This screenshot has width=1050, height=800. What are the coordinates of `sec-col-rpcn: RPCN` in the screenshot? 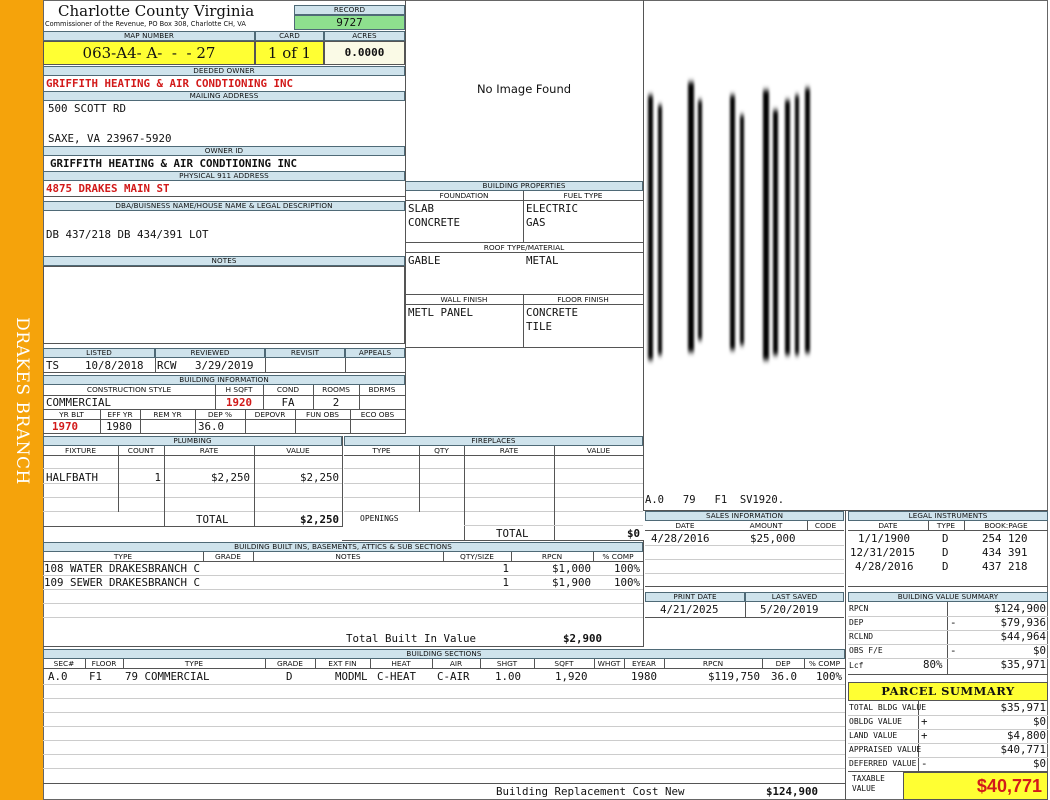 It's located at (713, 663).